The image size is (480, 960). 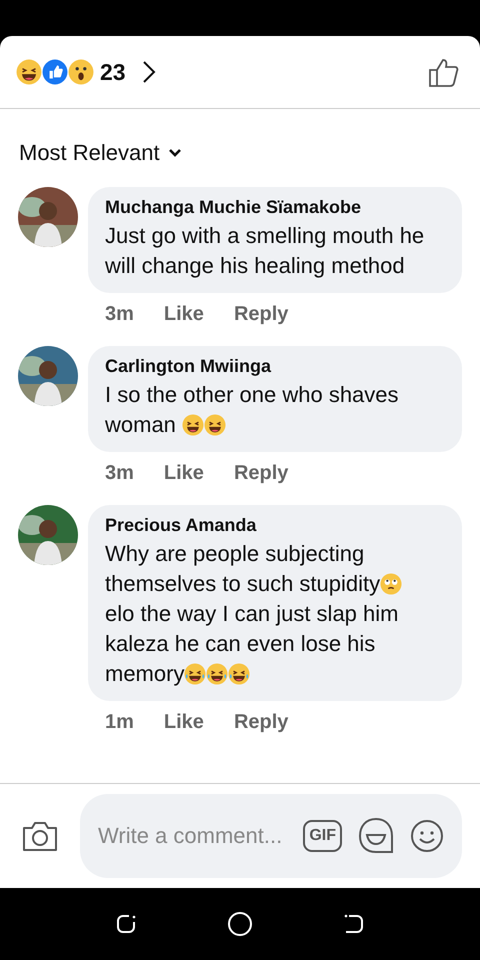 I want to click on commenter-name: Muchanga Muchie Sïamakobe, so click(x=270, y=207).